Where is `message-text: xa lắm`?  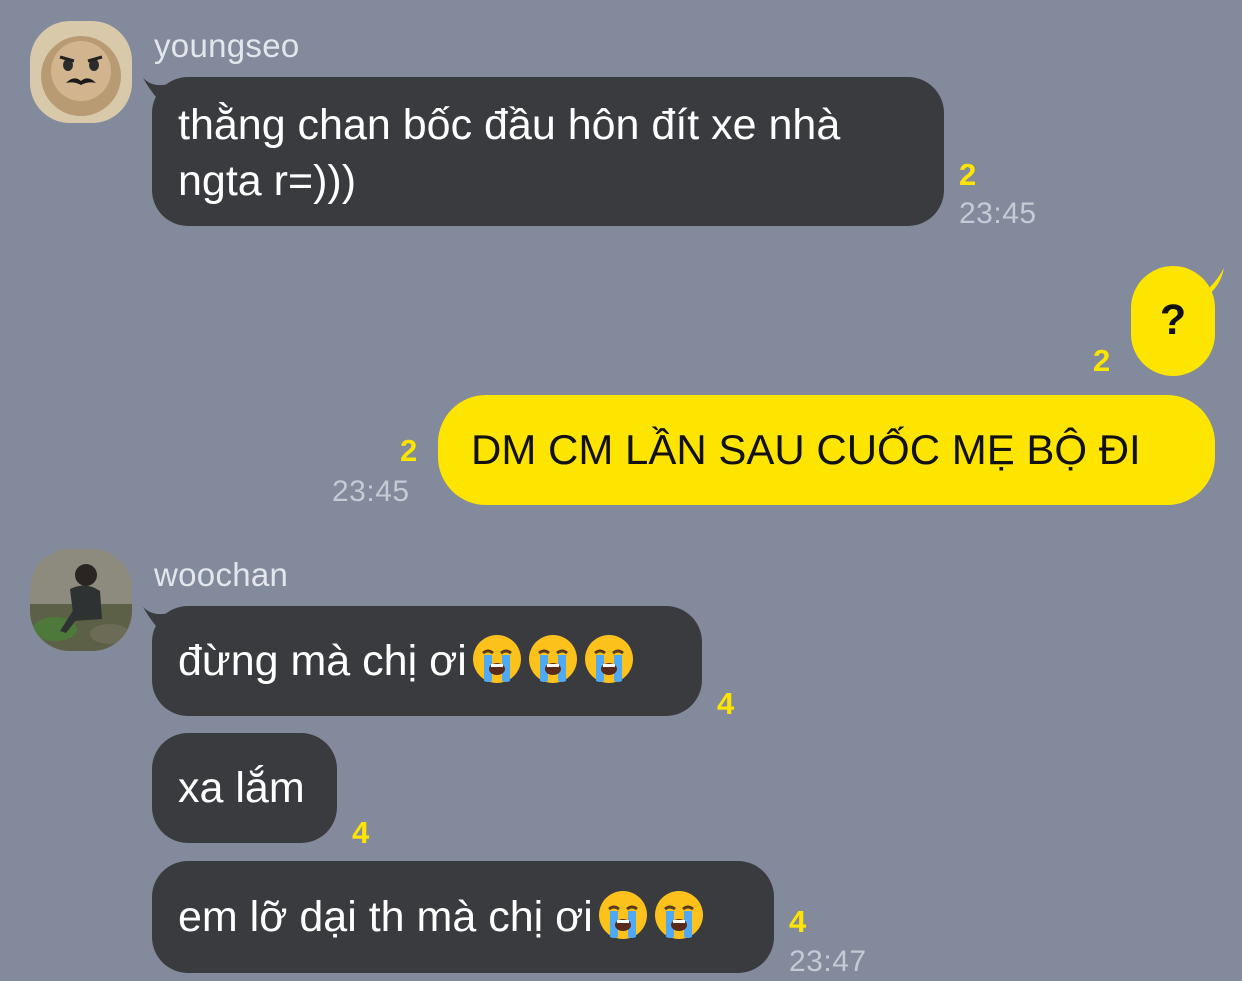
message-text: xa lắm is located at coordinates (241, 788).